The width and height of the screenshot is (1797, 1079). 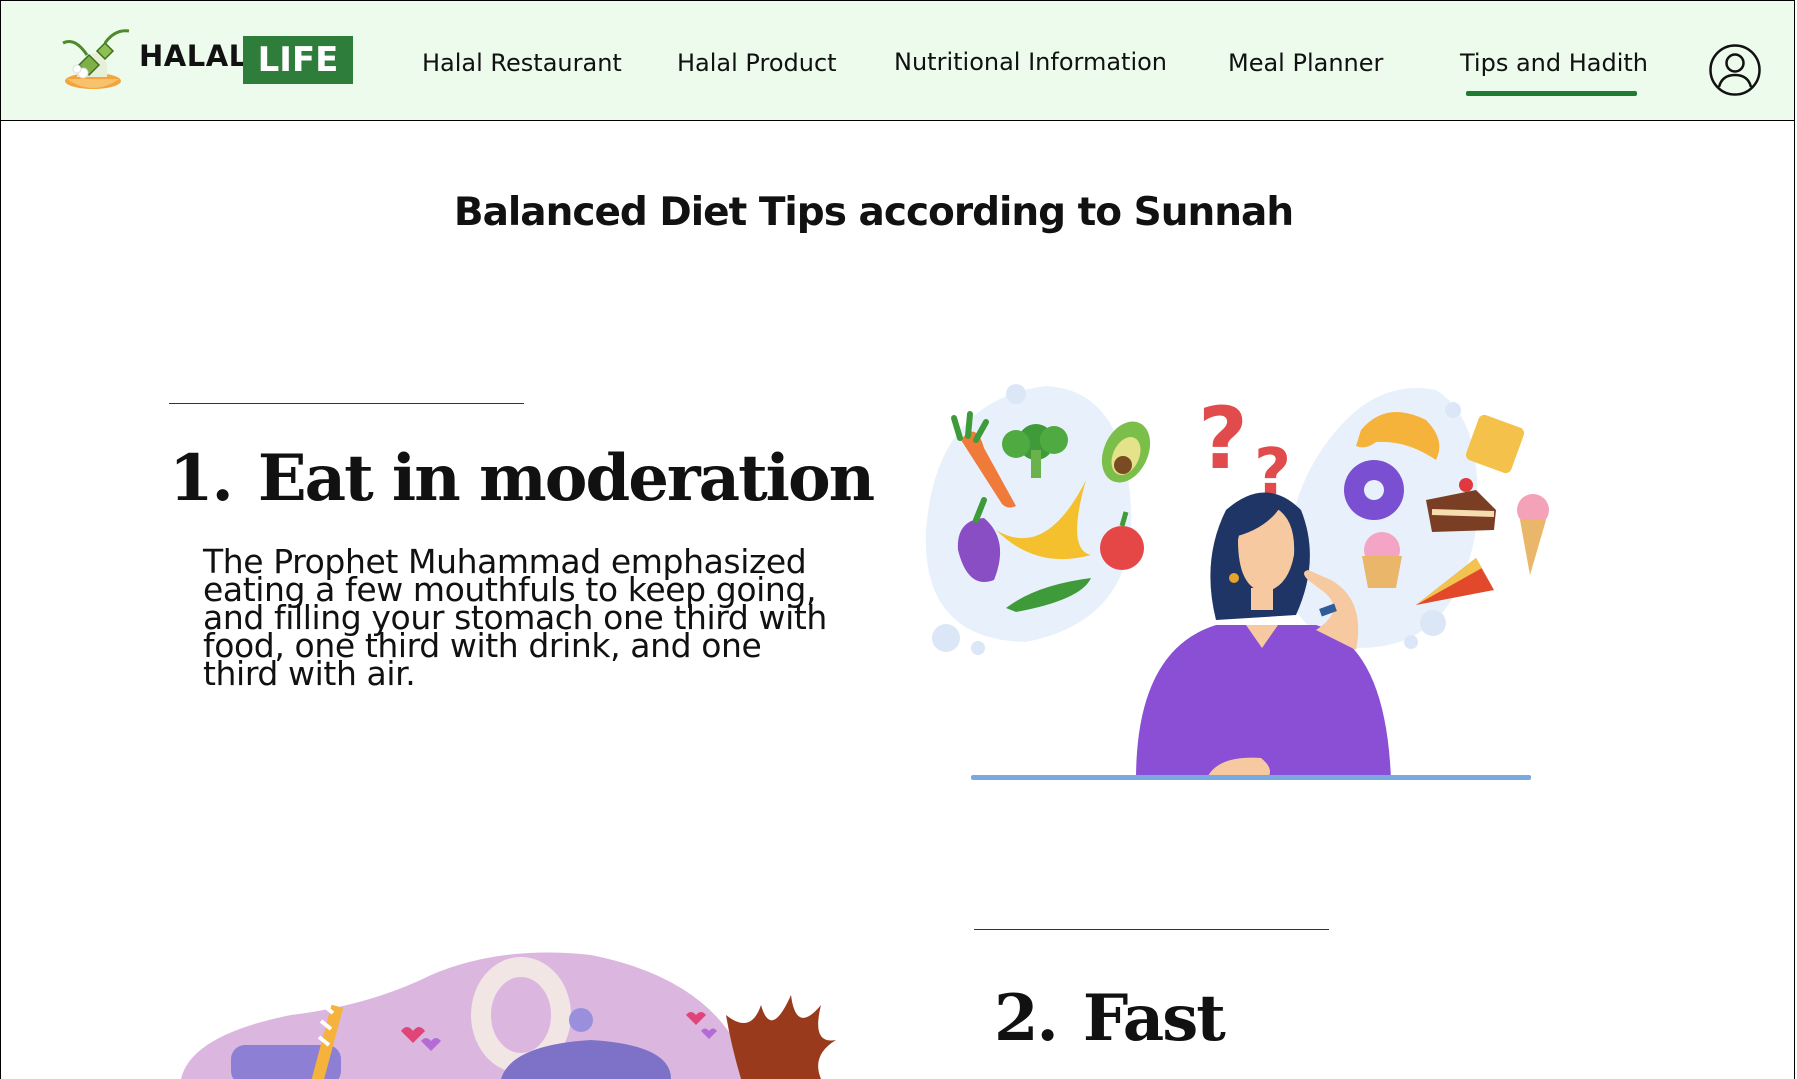 What do you see at coordinates (1554, 63) in the screenshot?
I see `nav-tips-and-hadith: Tips and Hadith` at bounding box center [1554, 63].